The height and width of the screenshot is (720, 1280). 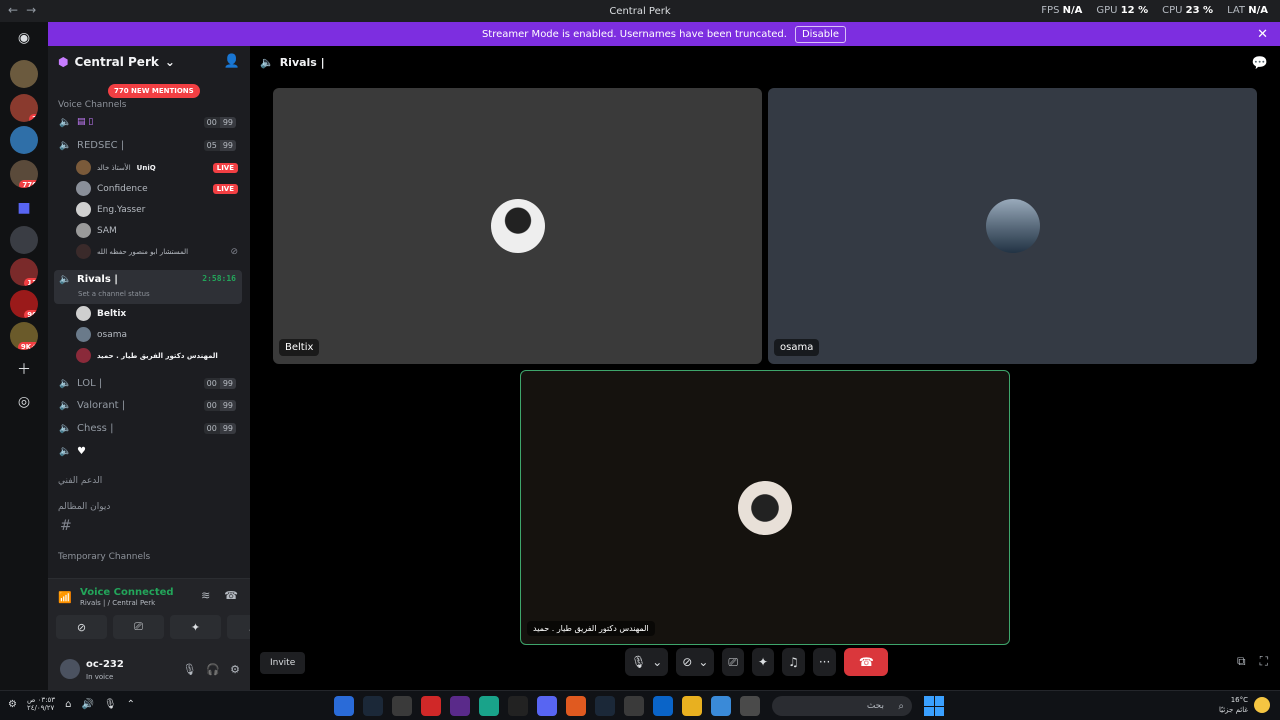 I want to click on invite-button: Invite, so click(x=283, y=663).